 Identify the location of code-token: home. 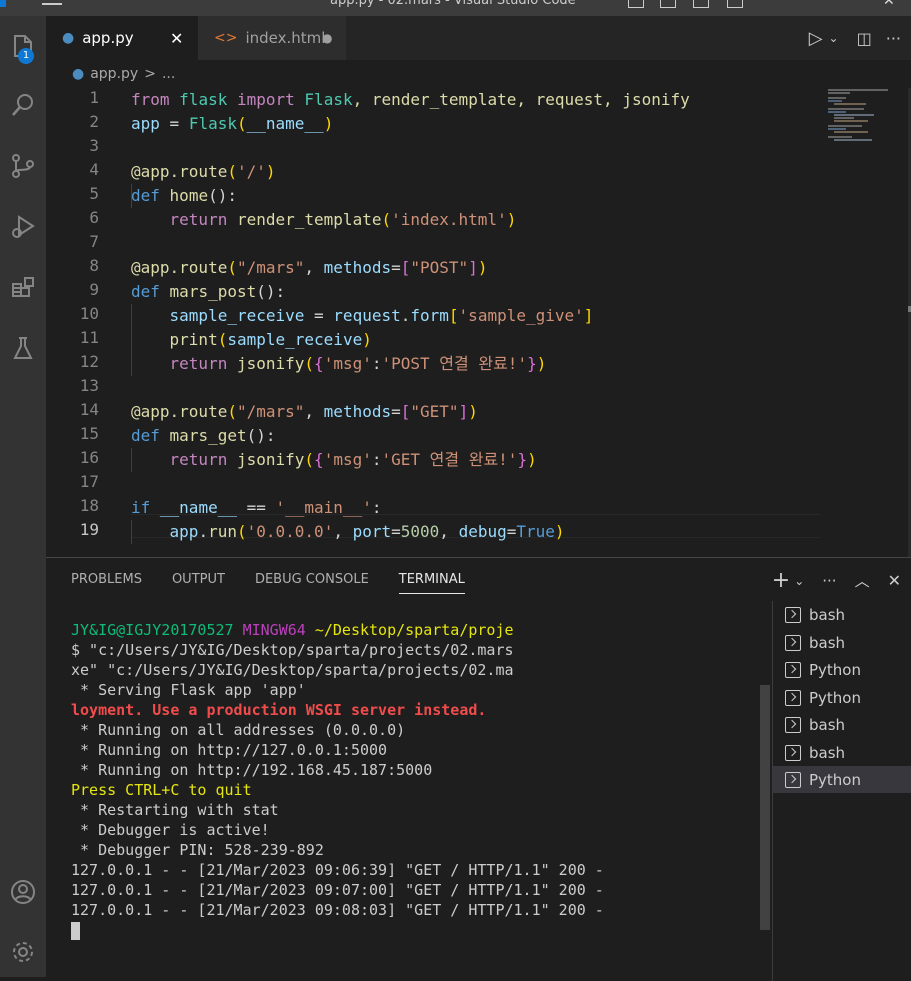
(189, 195).